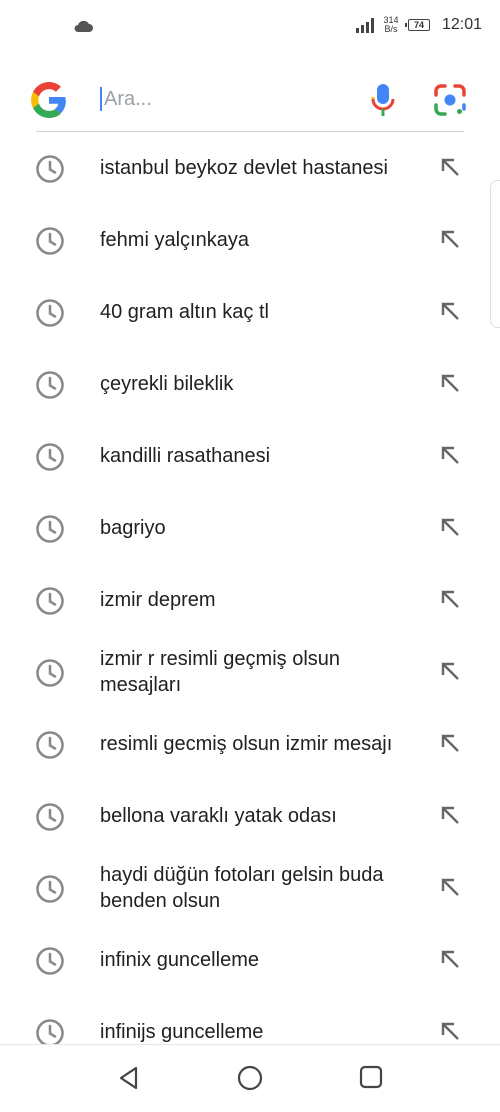  Describe the element at coordinates (371, 1080) in the screenshot. I see `recents-icon` at that location.